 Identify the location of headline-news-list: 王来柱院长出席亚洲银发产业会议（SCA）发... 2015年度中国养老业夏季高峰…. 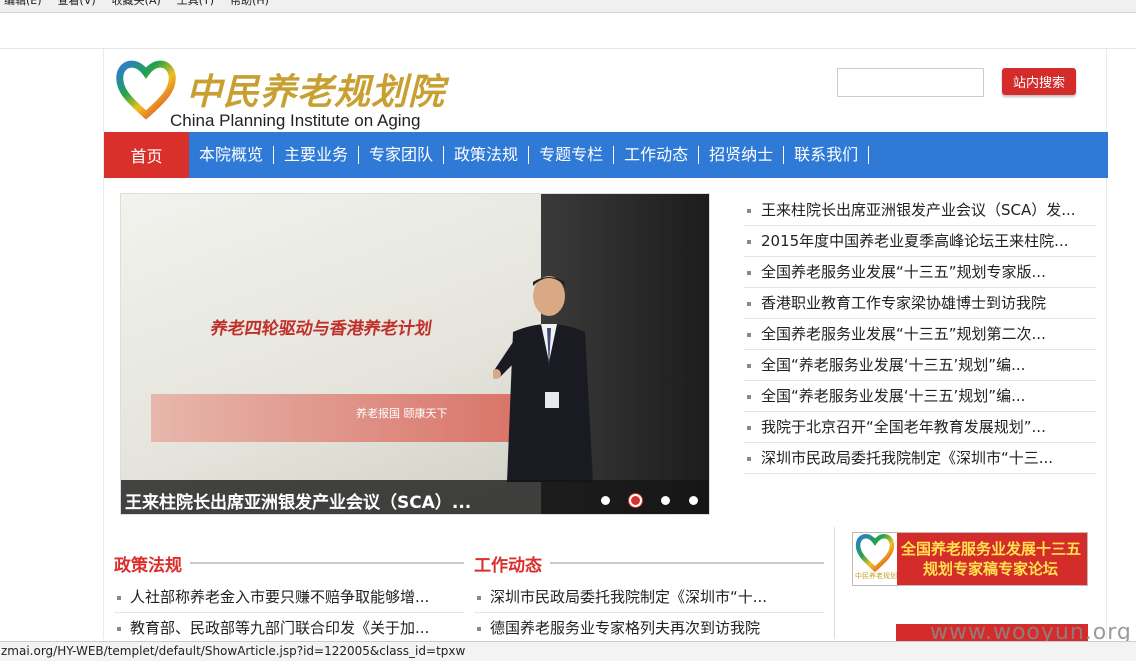
(920, 334).